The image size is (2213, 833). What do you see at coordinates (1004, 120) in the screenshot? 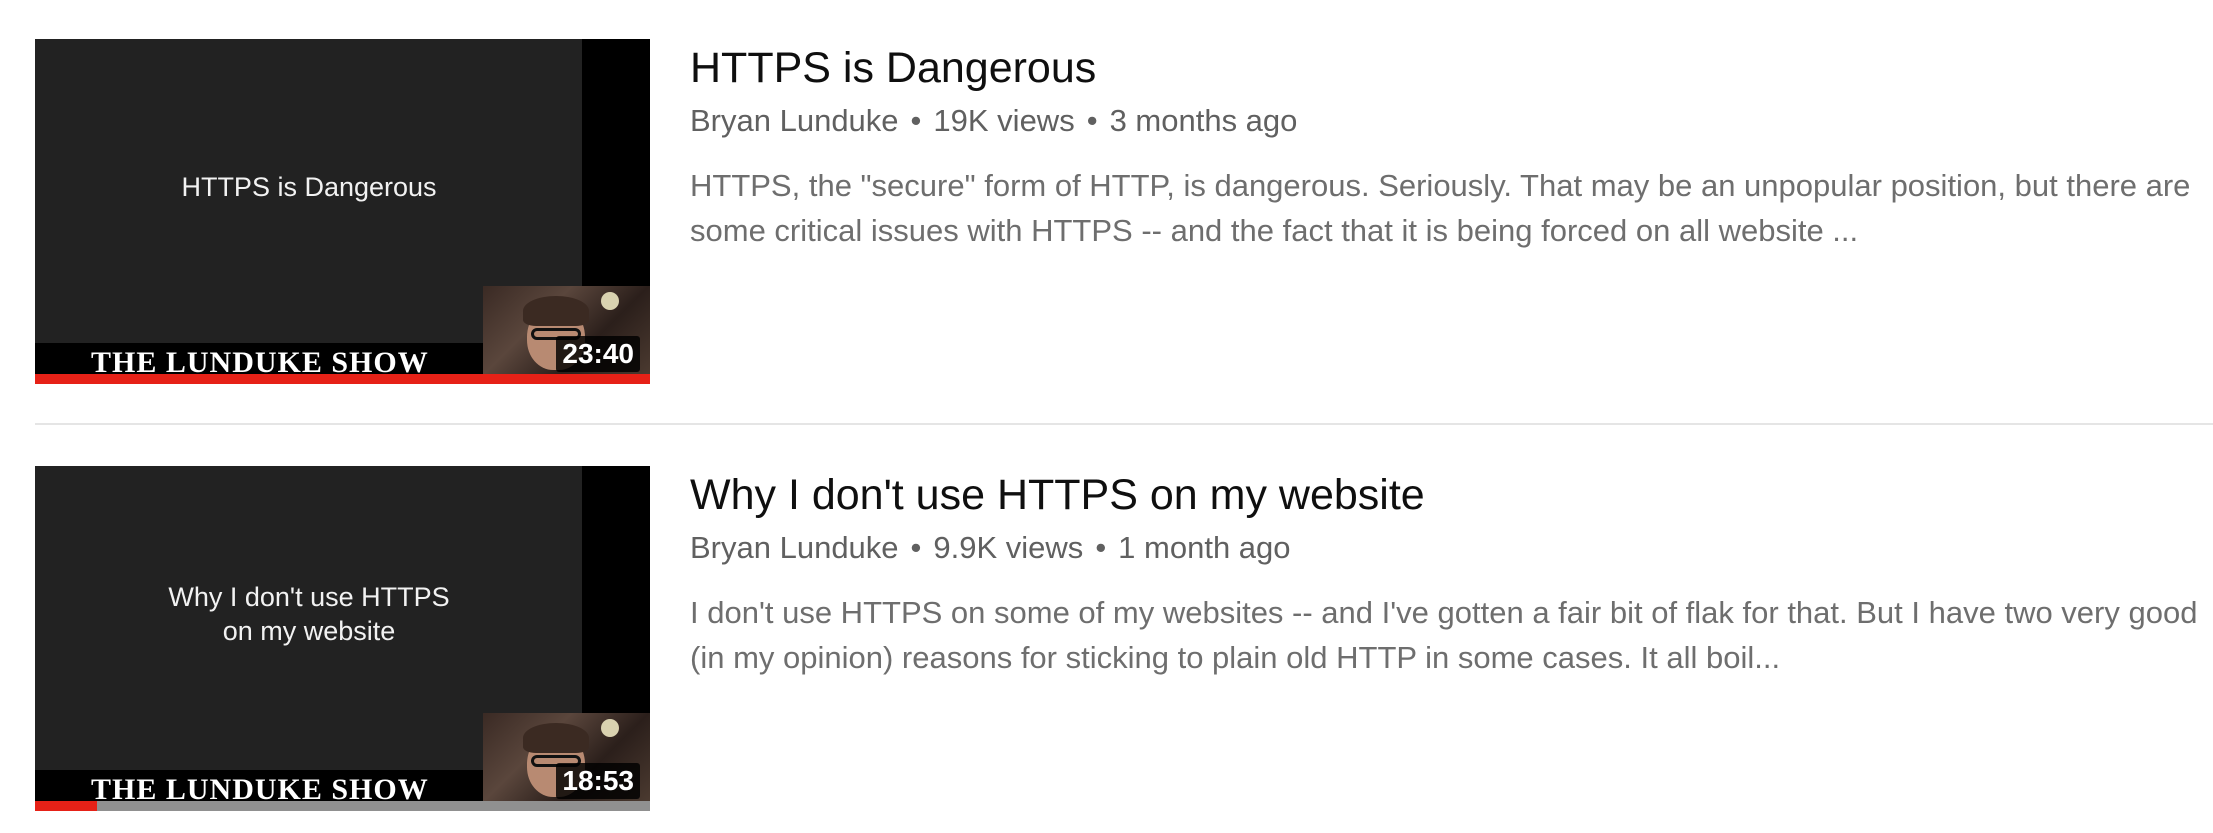
I see `view-count: 19K views` at bounding box center [1004, 120].